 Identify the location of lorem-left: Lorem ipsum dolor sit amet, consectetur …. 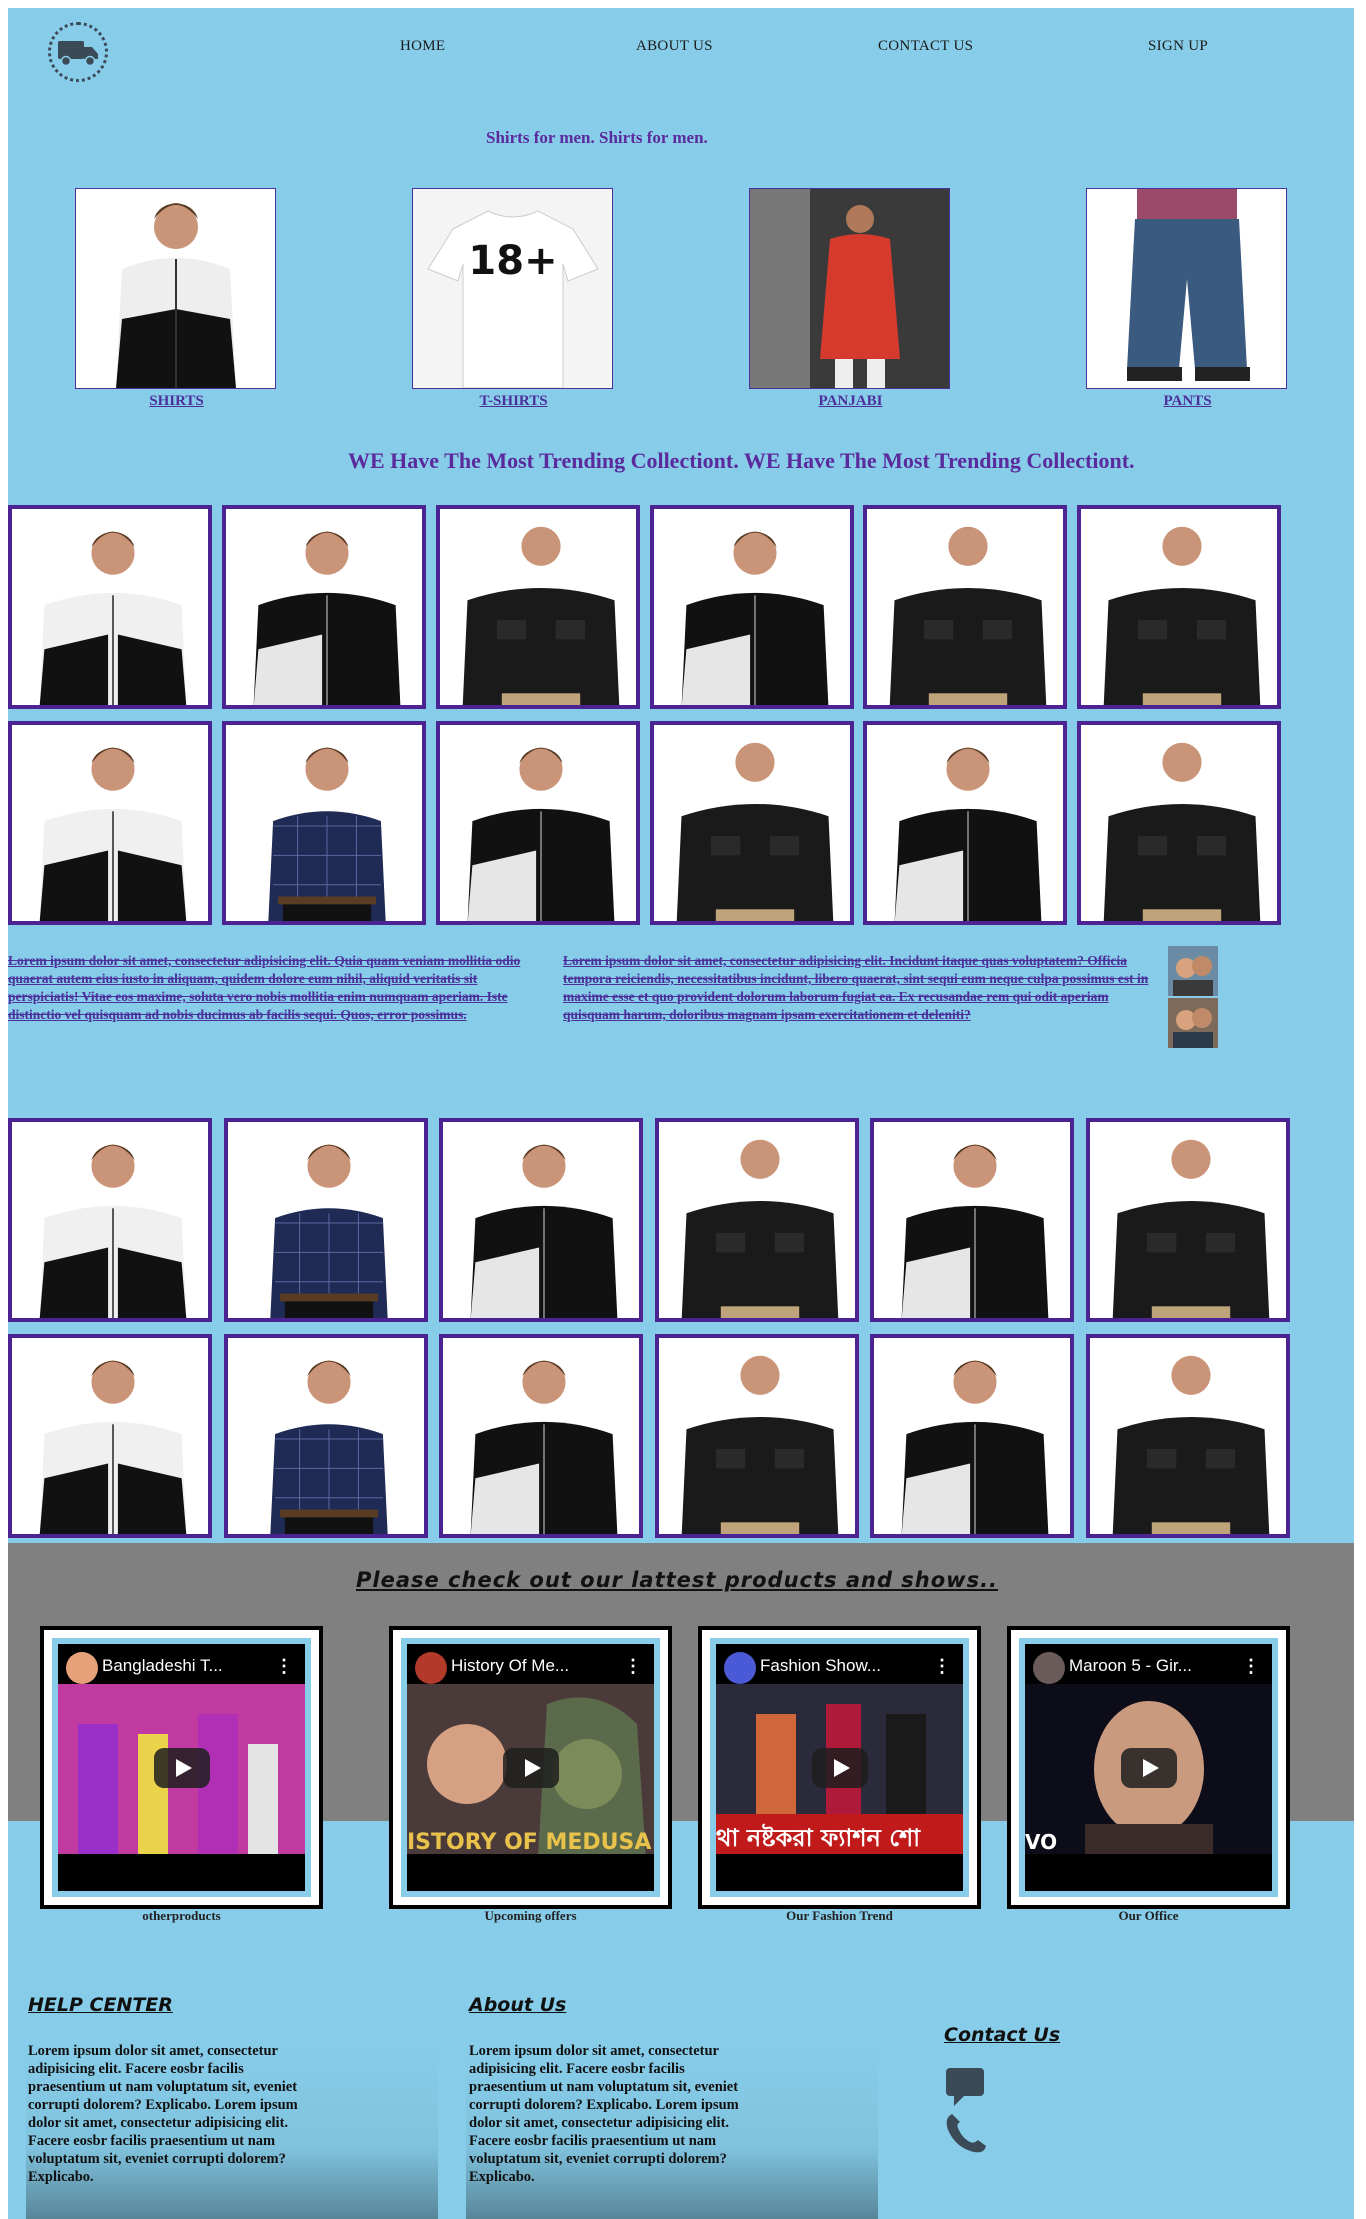
(278, 988).